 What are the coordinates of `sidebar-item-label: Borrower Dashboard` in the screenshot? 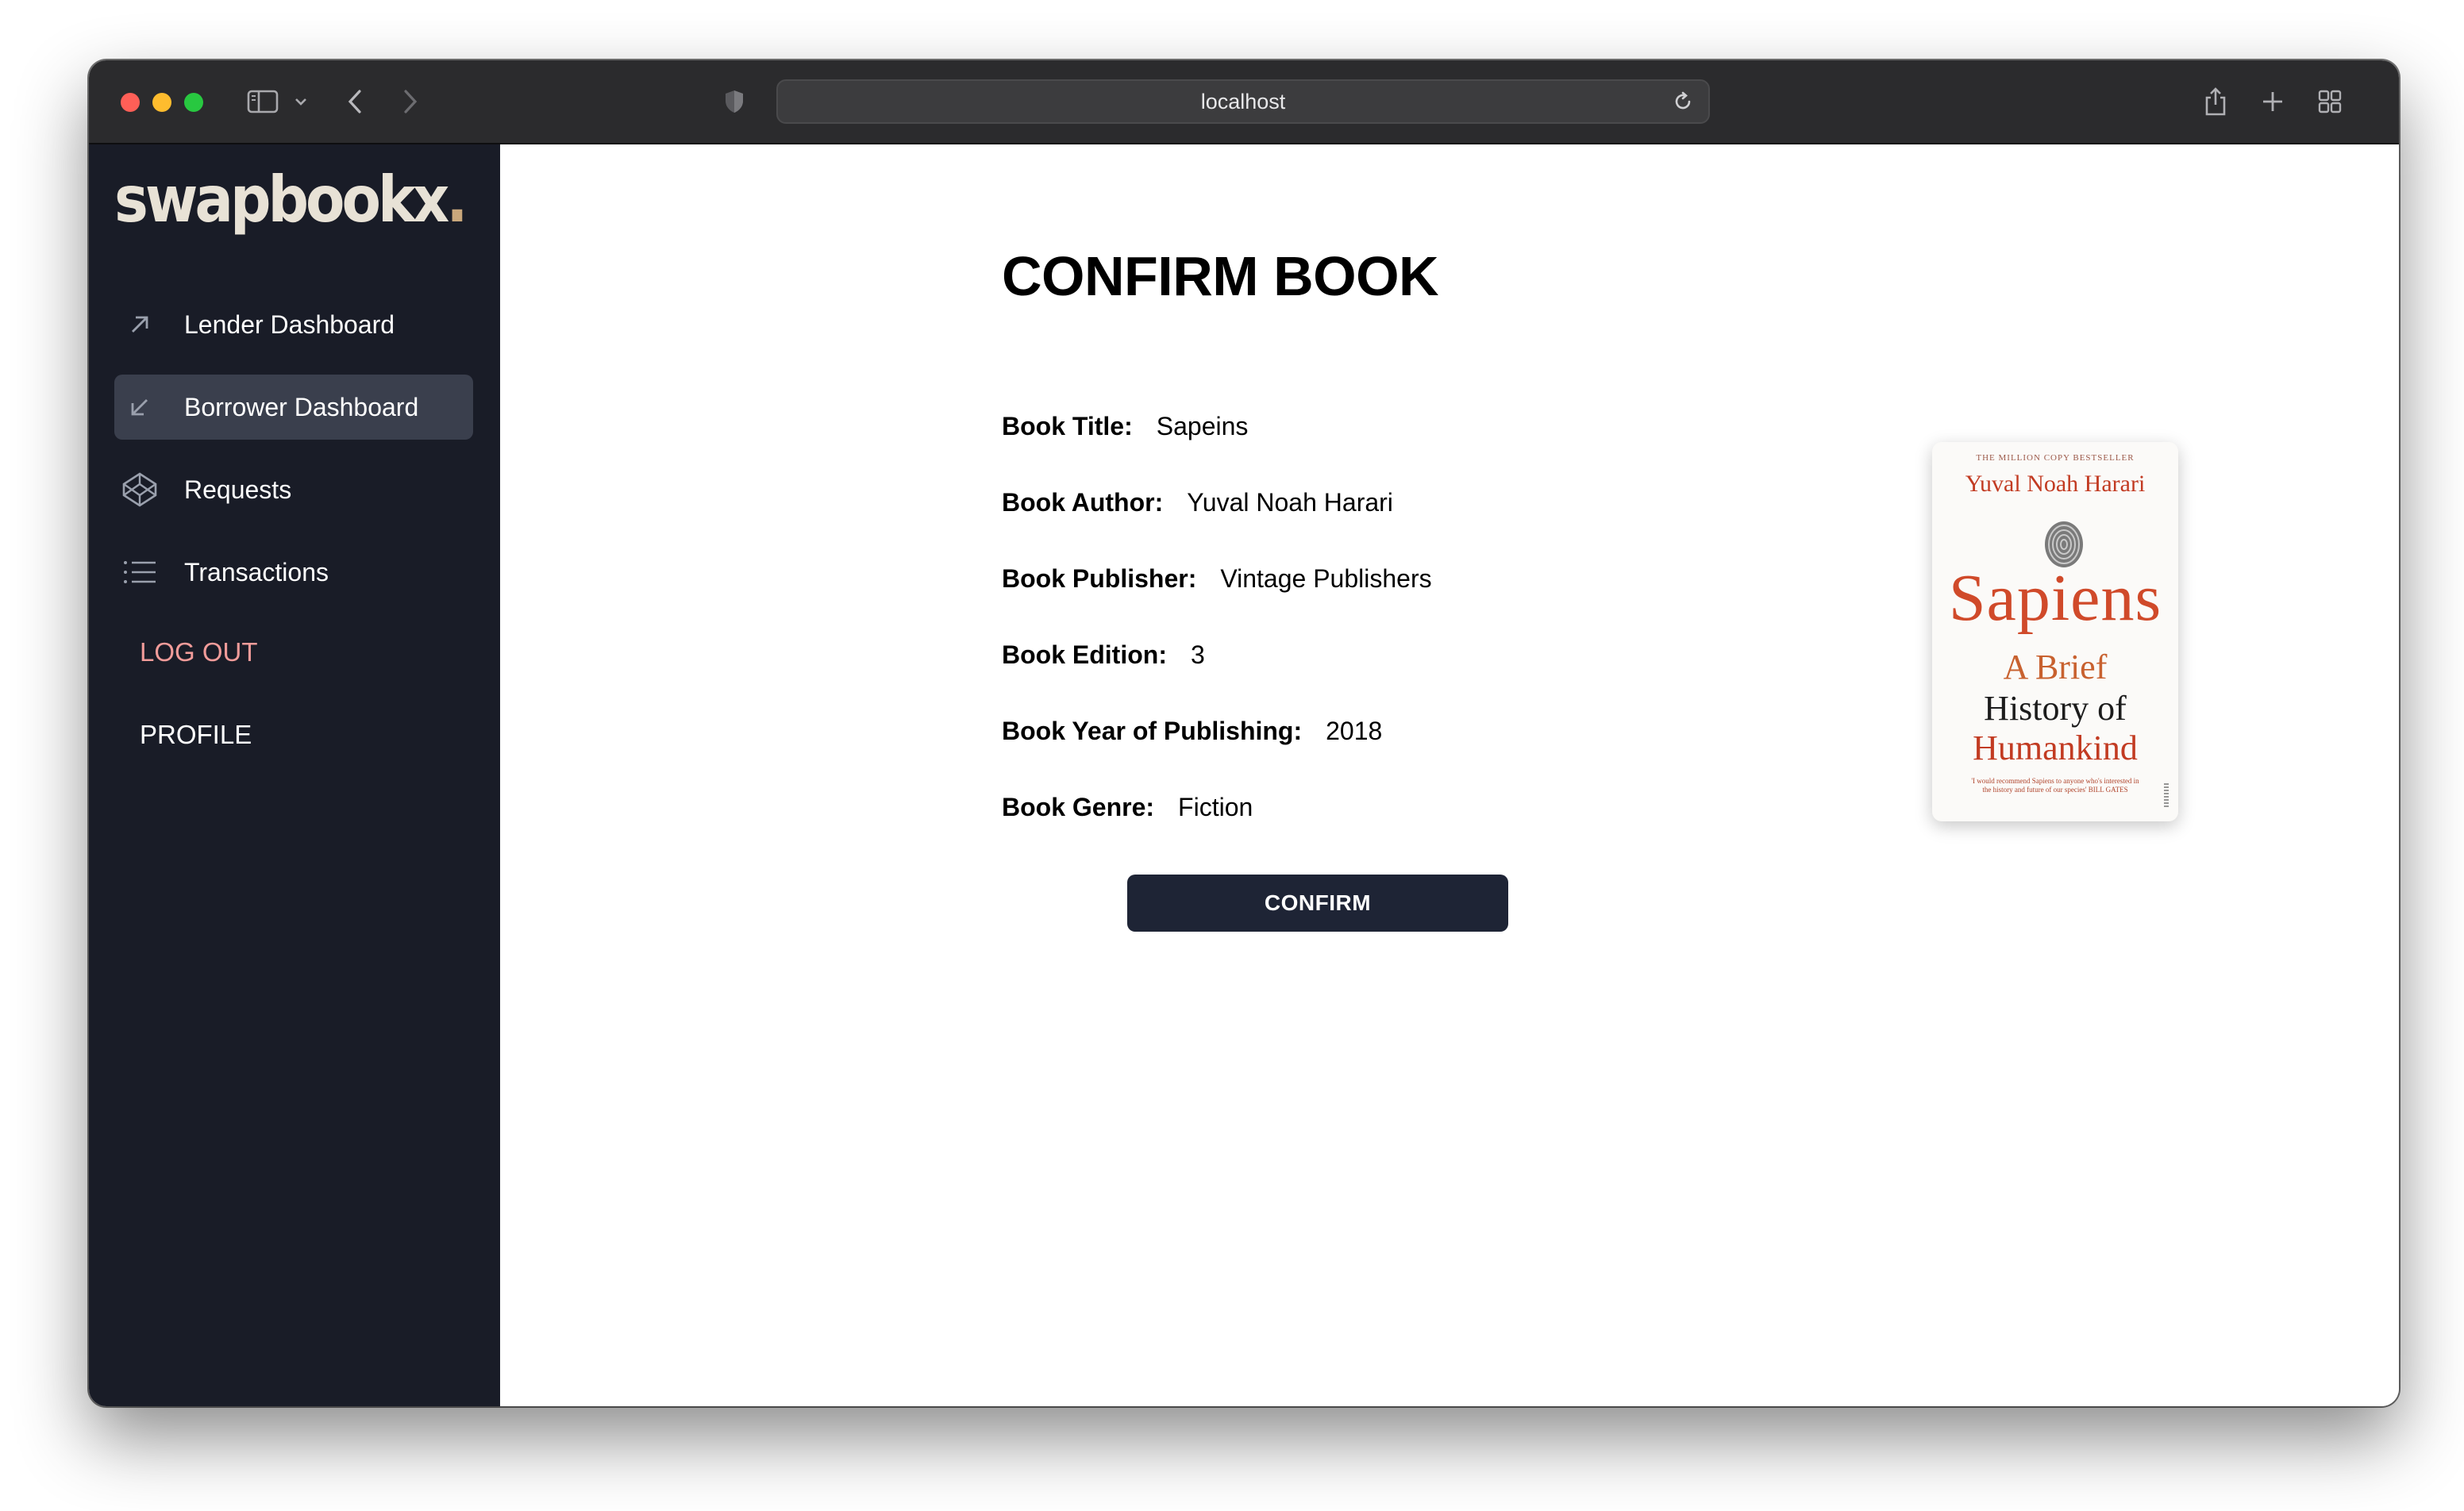 It's located at (301, 406).